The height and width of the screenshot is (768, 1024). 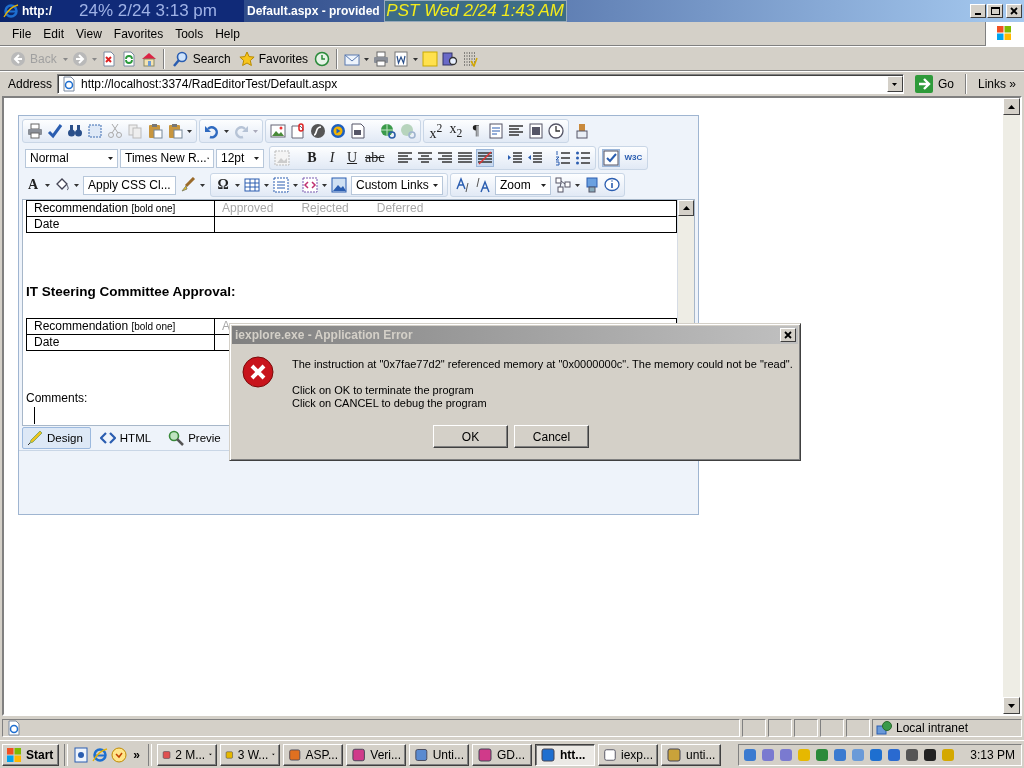 What do you see at coordinates (582, 131) in the screenshot?
I see `format-stripper-icon` at bounding box center [582, 131].